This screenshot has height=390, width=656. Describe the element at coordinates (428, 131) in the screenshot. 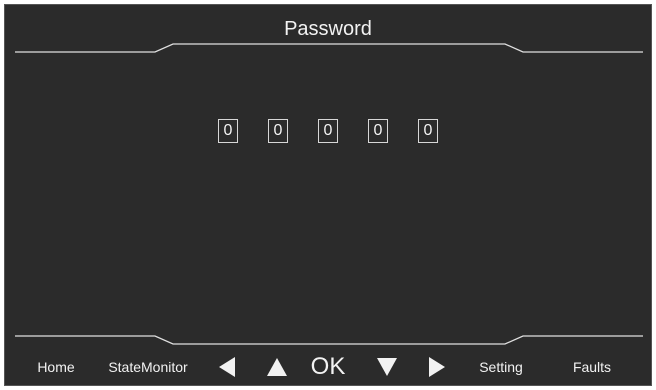

I see `password-digit-5: 0` at that location.